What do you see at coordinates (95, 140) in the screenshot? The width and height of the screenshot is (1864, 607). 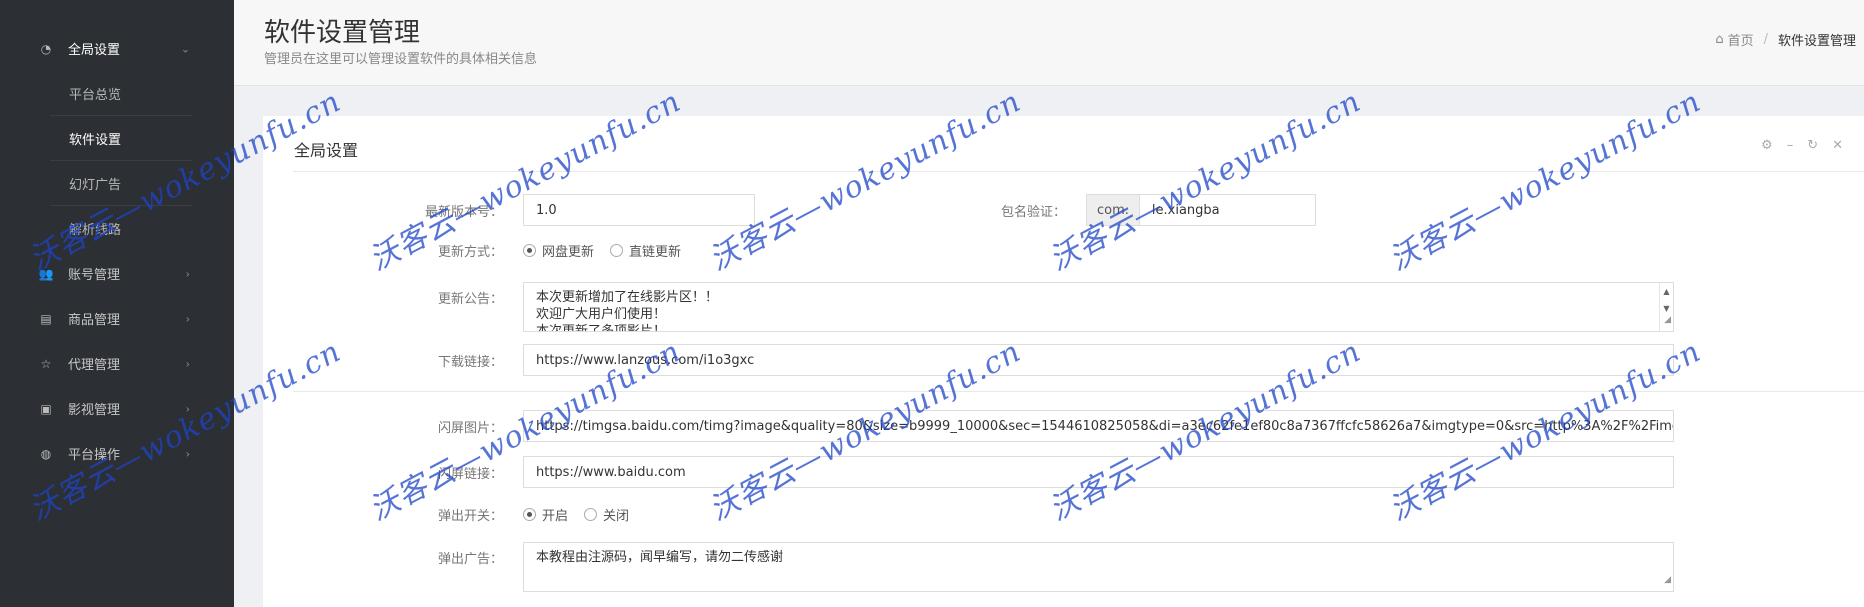 I see `sidebar-subitem-label: 软件设置` at bounding box center [95, 140].